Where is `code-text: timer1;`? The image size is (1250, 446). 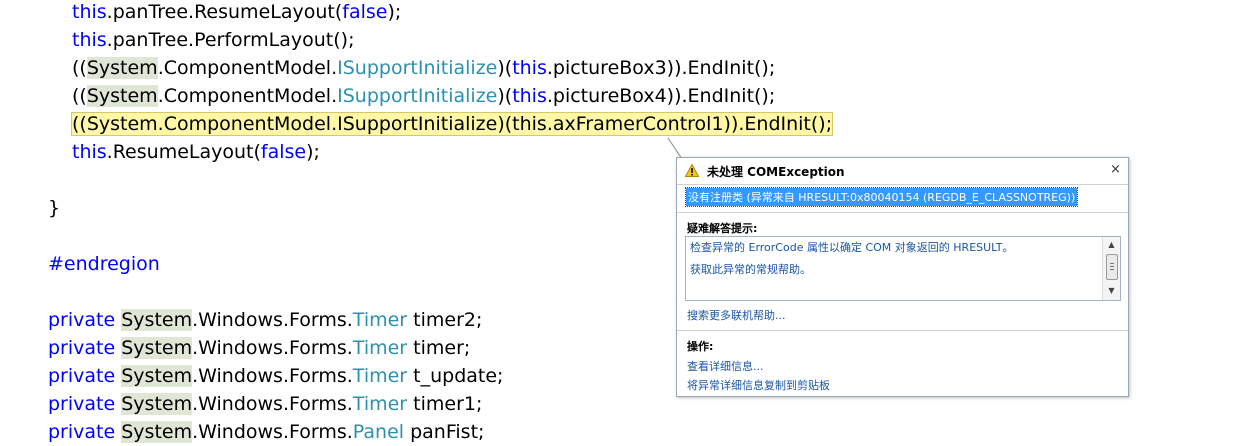
code-text: timer1; is located at coordinates (445, 404).